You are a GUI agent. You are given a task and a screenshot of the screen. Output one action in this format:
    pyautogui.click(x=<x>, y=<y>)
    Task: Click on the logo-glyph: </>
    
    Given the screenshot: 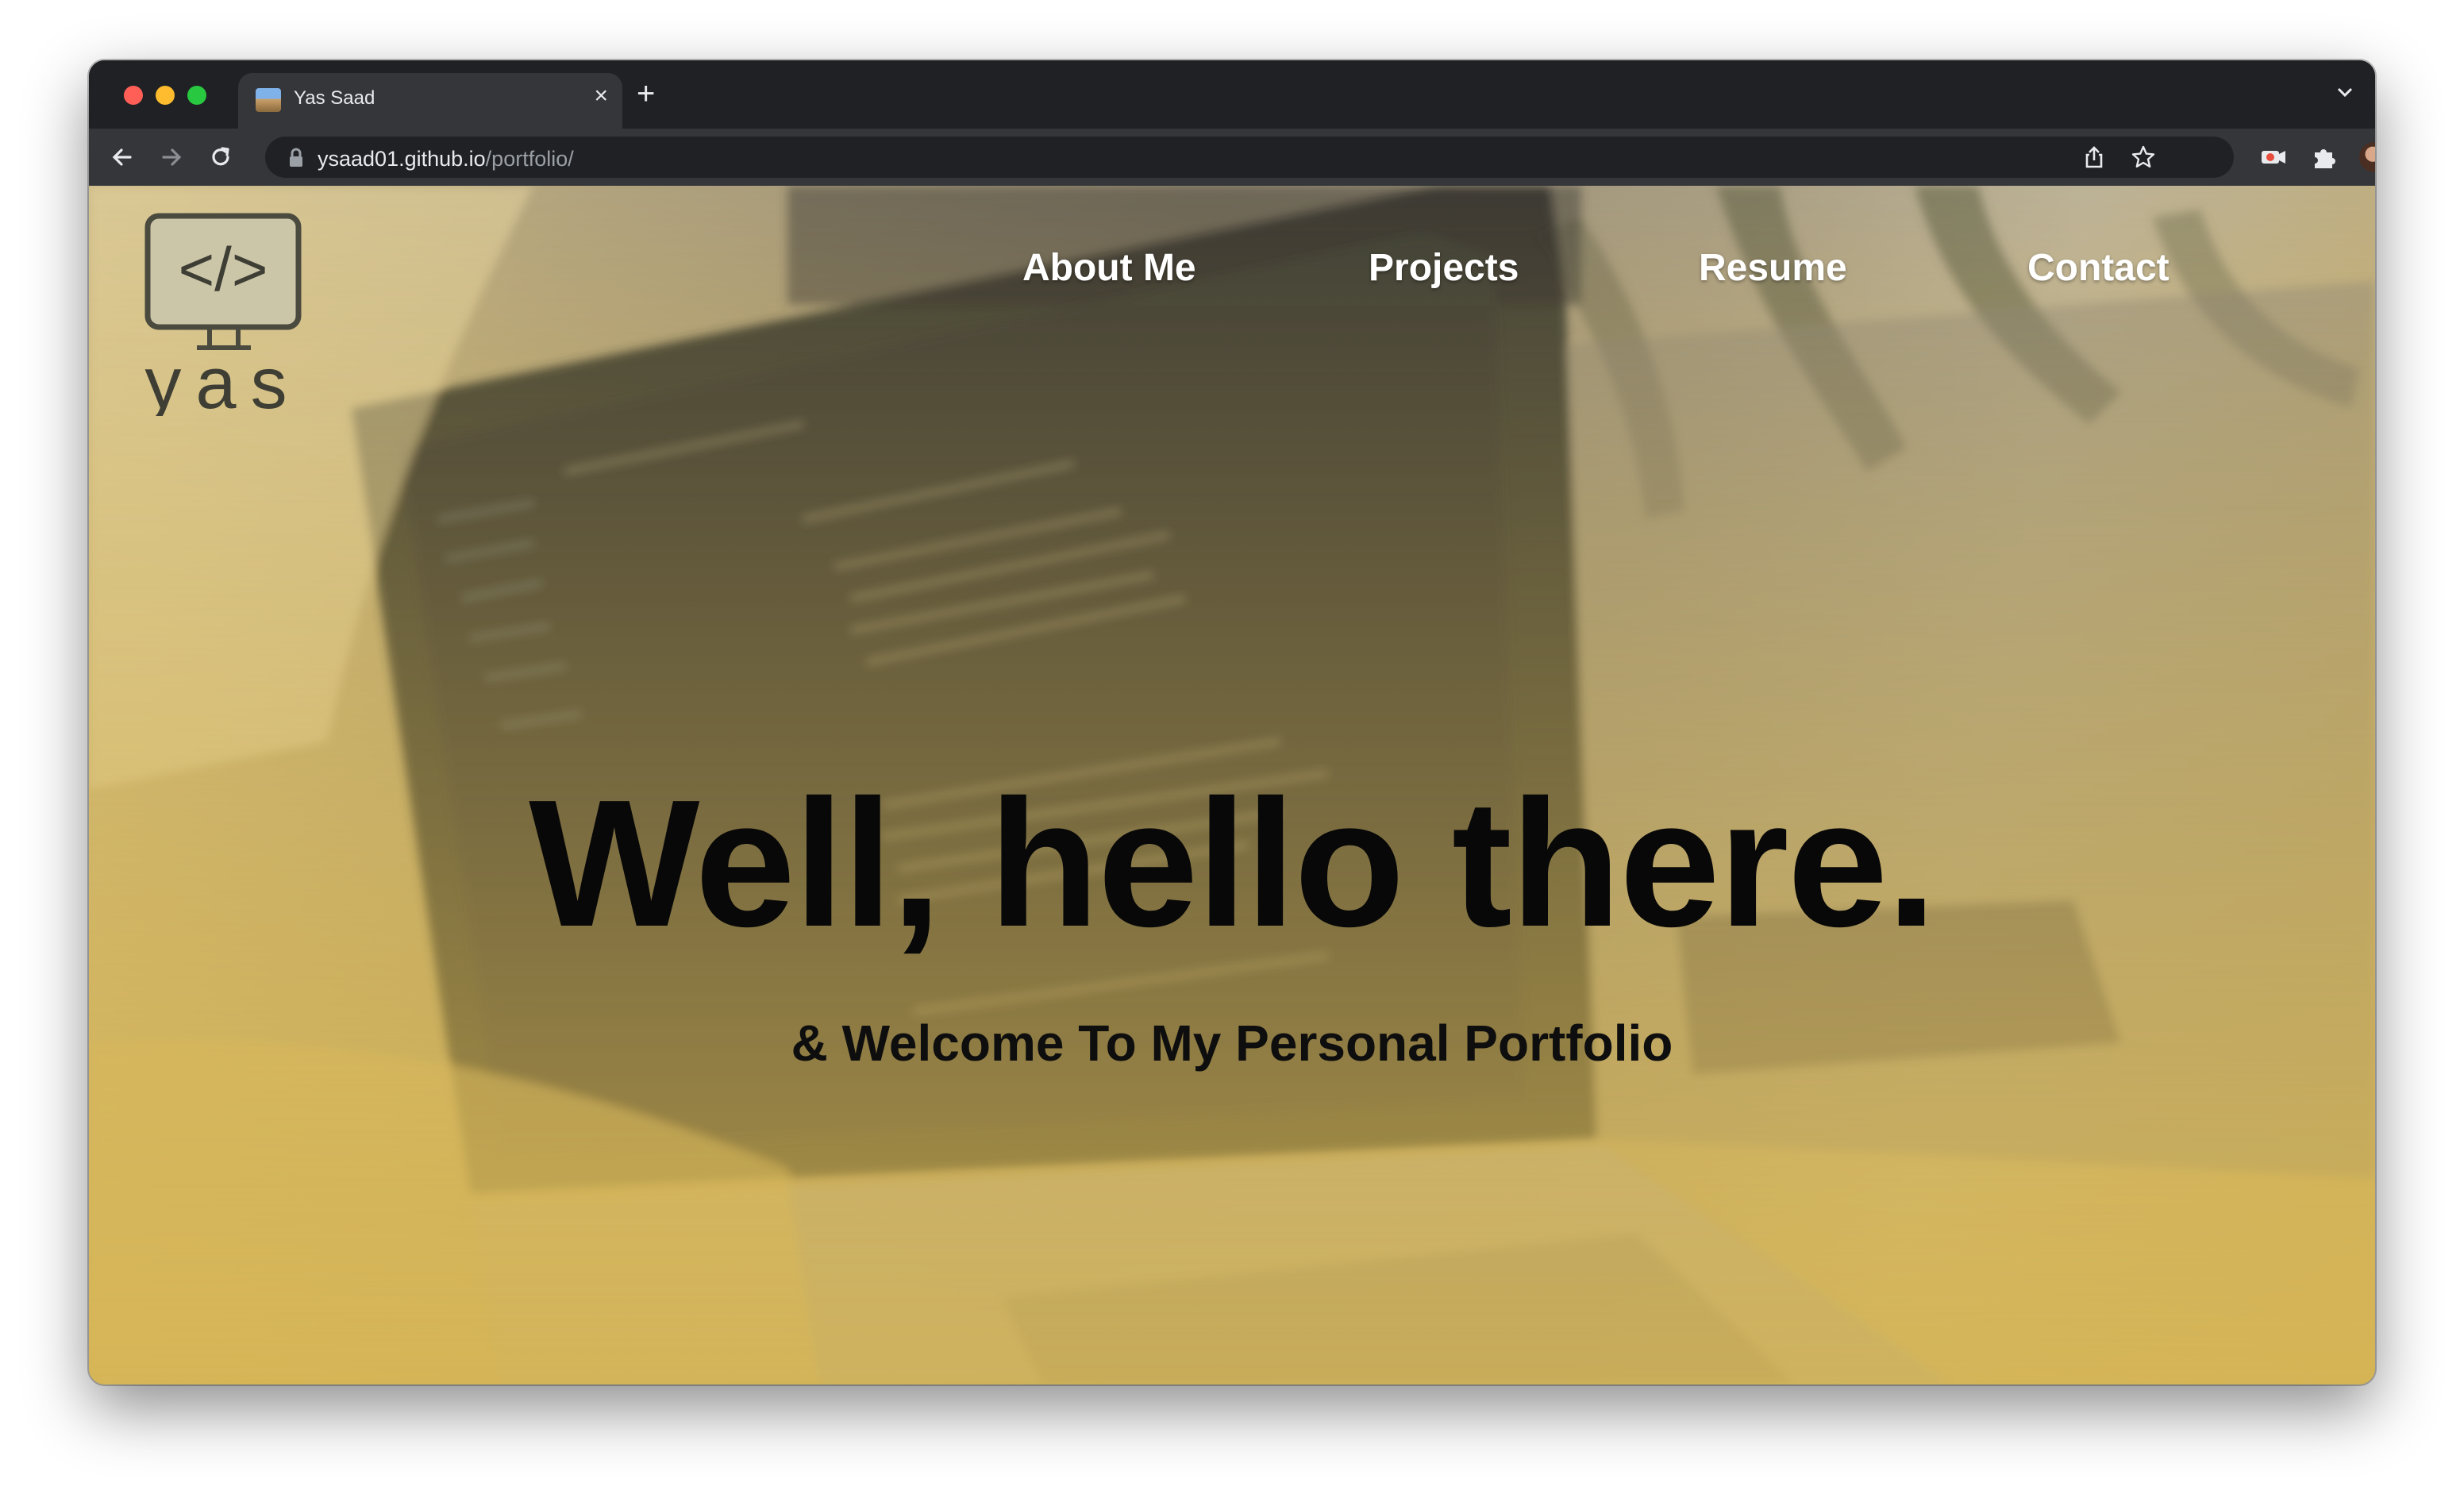 What is the action you would take?
    pyautogui.click(x=223, y=269)
    